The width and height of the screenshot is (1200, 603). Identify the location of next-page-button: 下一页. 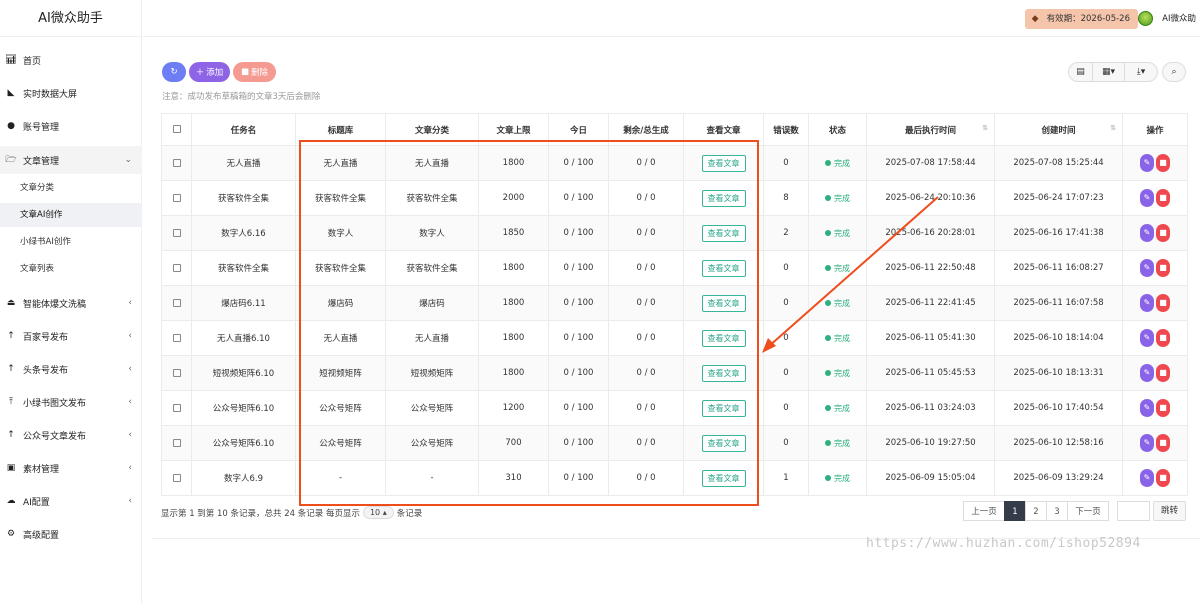
(1088, 511).